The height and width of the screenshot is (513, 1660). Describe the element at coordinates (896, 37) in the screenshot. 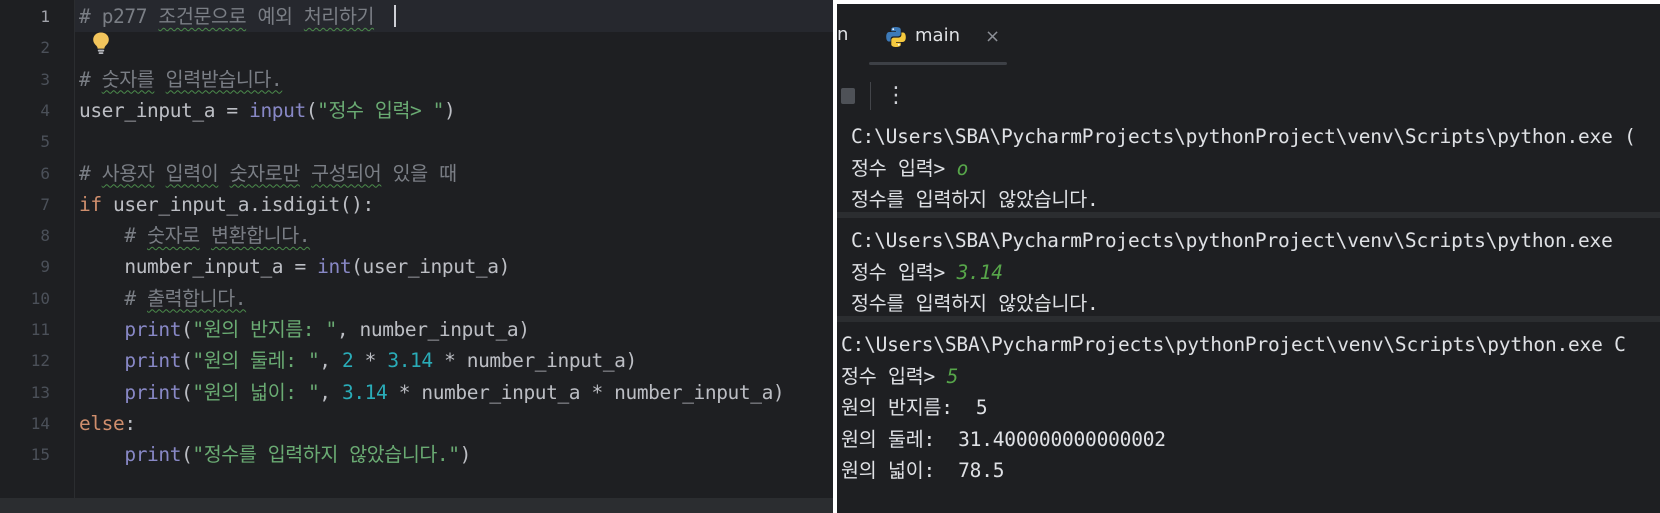

I see `python-icon` at that location.